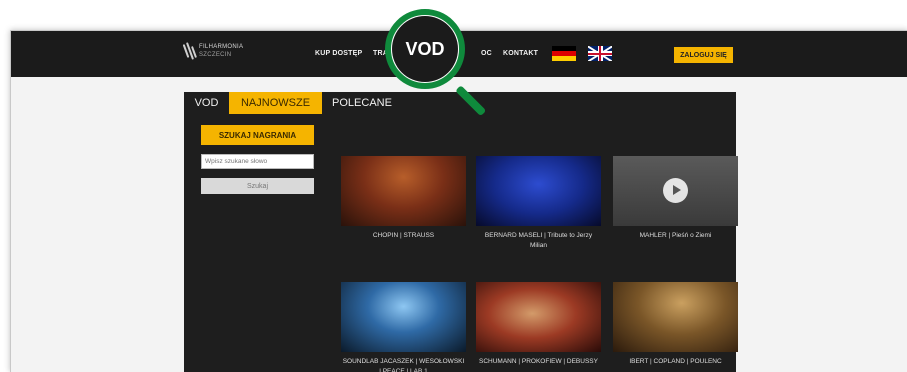 Image resolution: width=907 pixels, height=372 pixels. Describe the element at coordinates (486, 53) in the screenshot. I see `nav-help: OC` at that location.